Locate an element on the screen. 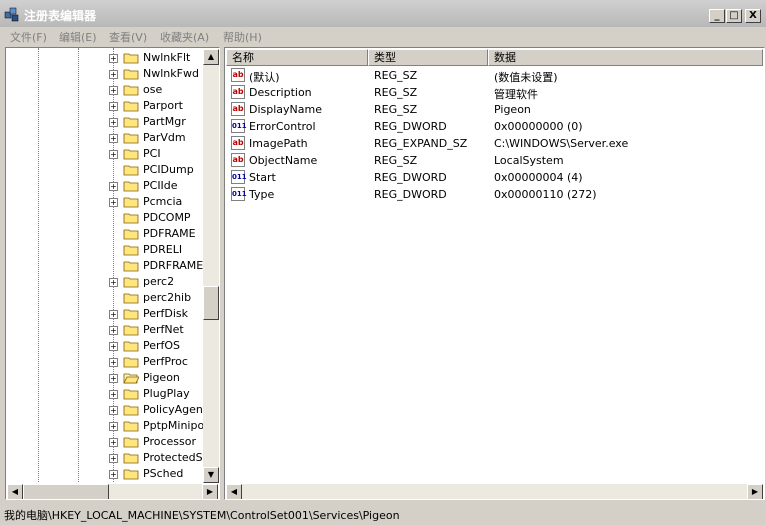 The image size is (766, 525). tree-item: + NwlnkFlt is located at coordinates (105, 58).